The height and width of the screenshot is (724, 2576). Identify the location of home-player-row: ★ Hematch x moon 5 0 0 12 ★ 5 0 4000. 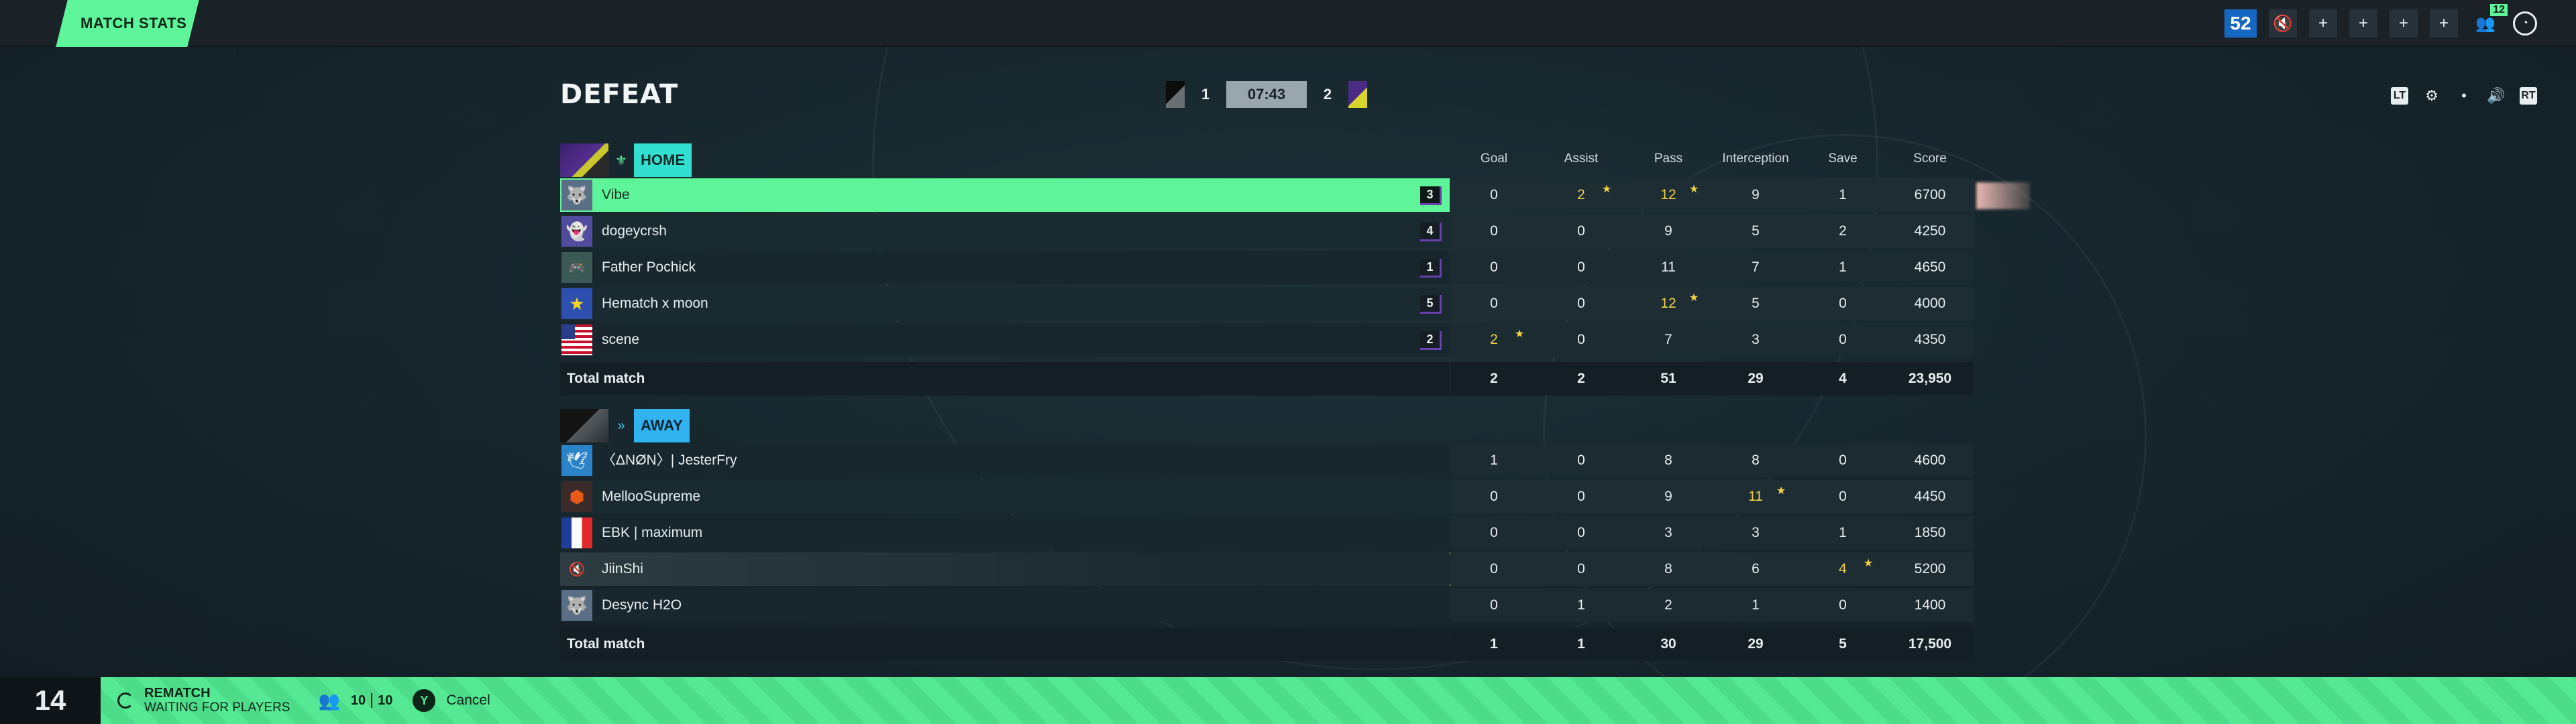
(1267, 303).